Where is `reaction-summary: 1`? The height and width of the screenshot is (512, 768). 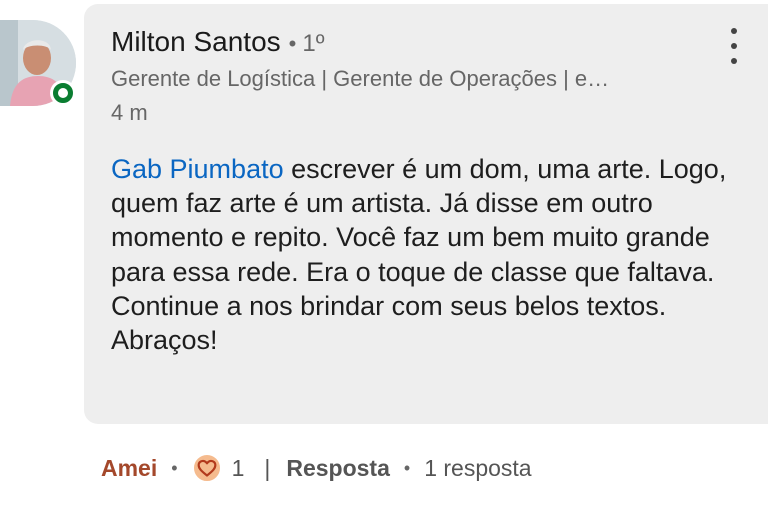
reaction-summary: 1 is located at coordinates (218, 468).